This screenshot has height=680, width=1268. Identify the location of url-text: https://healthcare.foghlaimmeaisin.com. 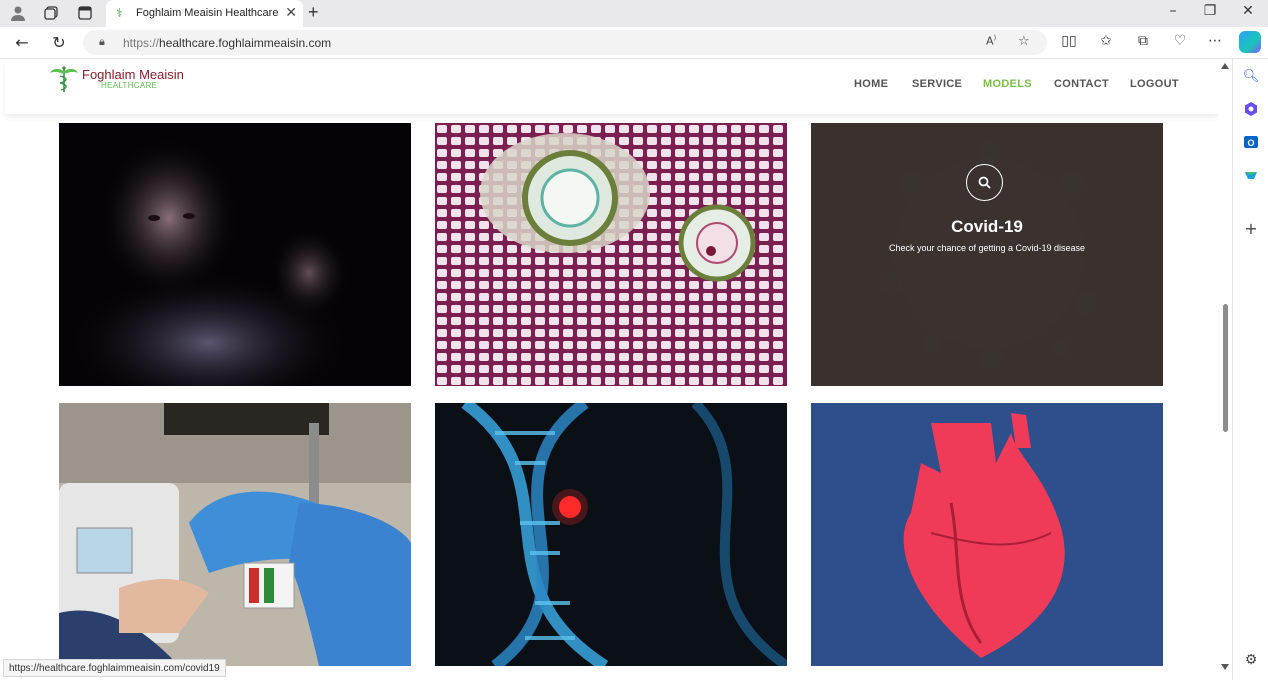
(227, 43).